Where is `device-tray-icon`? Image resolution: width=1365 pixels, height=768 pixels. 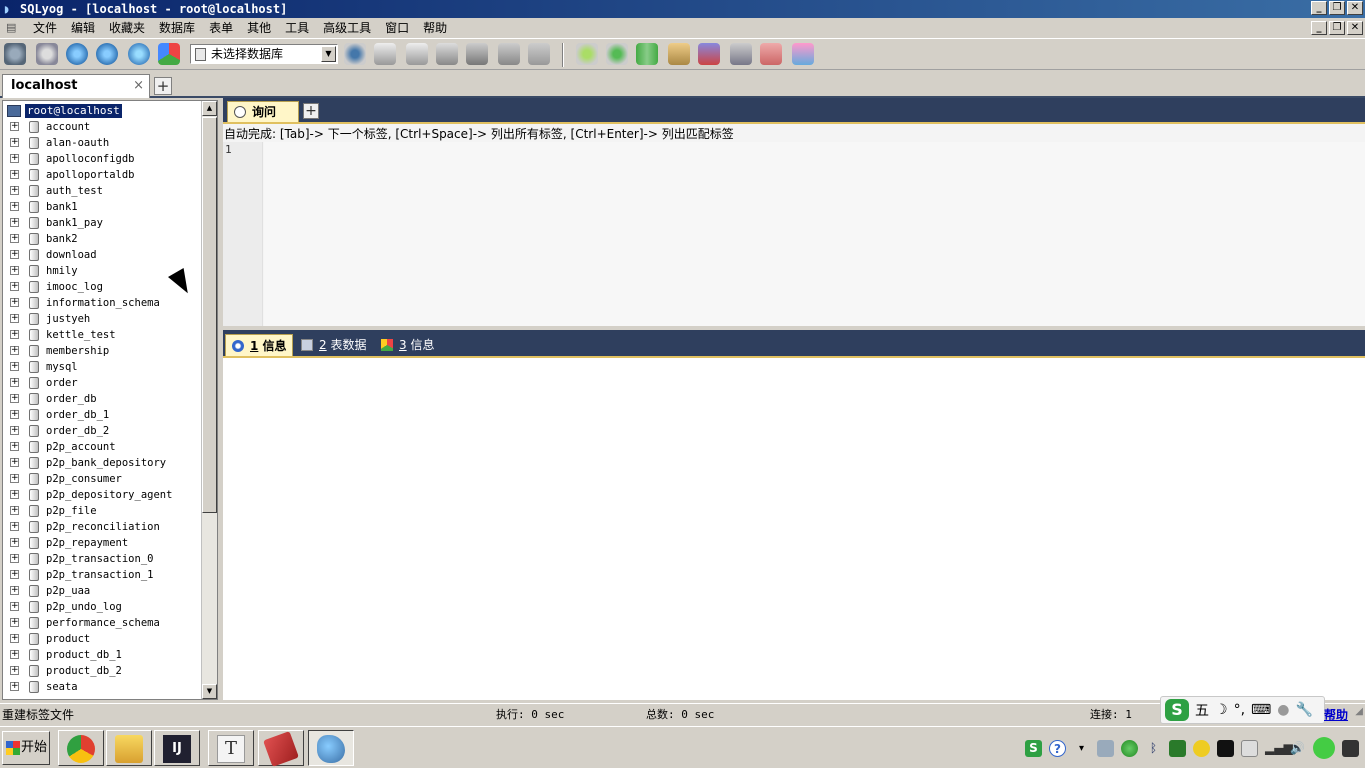 device-tray-icon is located at coordinates (1249, 748).